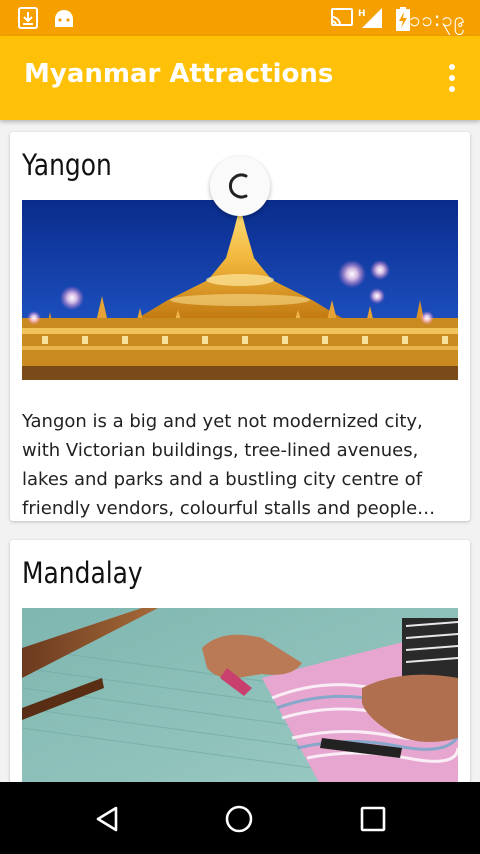 The image size is (480, 854). I want to click on home-button, so click(239, 819).